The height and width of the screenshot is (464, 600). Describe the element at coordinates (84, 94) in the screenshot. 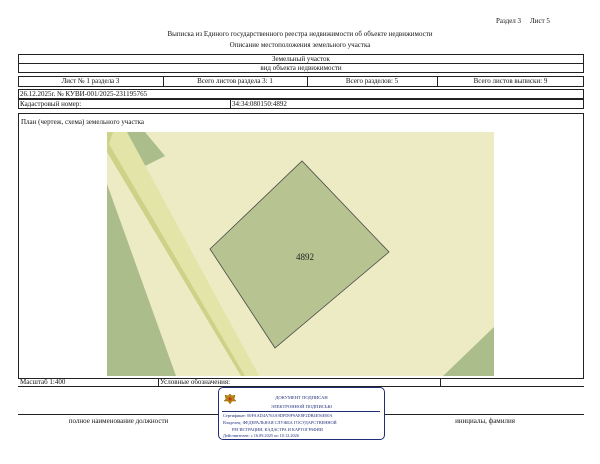

I see `date-number: 26.12.2025г. № КУВИ-001/2025-231195765` at that location.